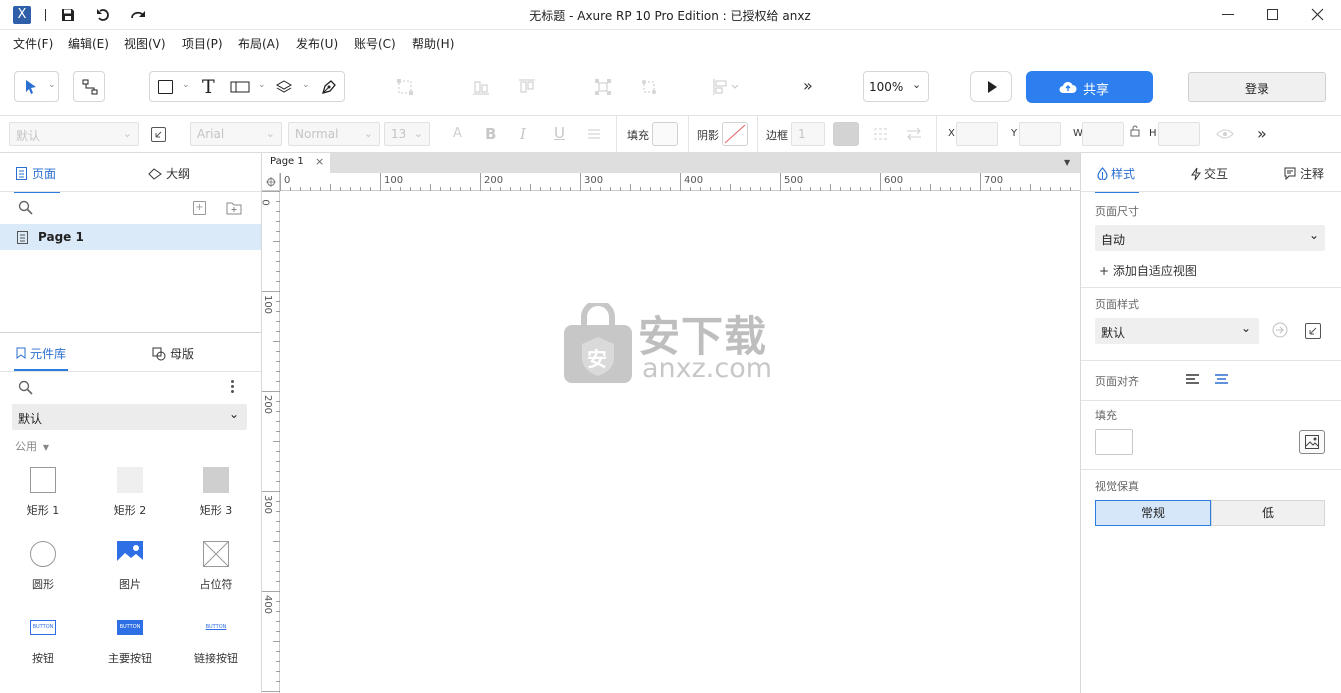 The width and height of the screenshot is (1341, 693). I want to click on menu-help: 帮助(H), so click(433, 43).